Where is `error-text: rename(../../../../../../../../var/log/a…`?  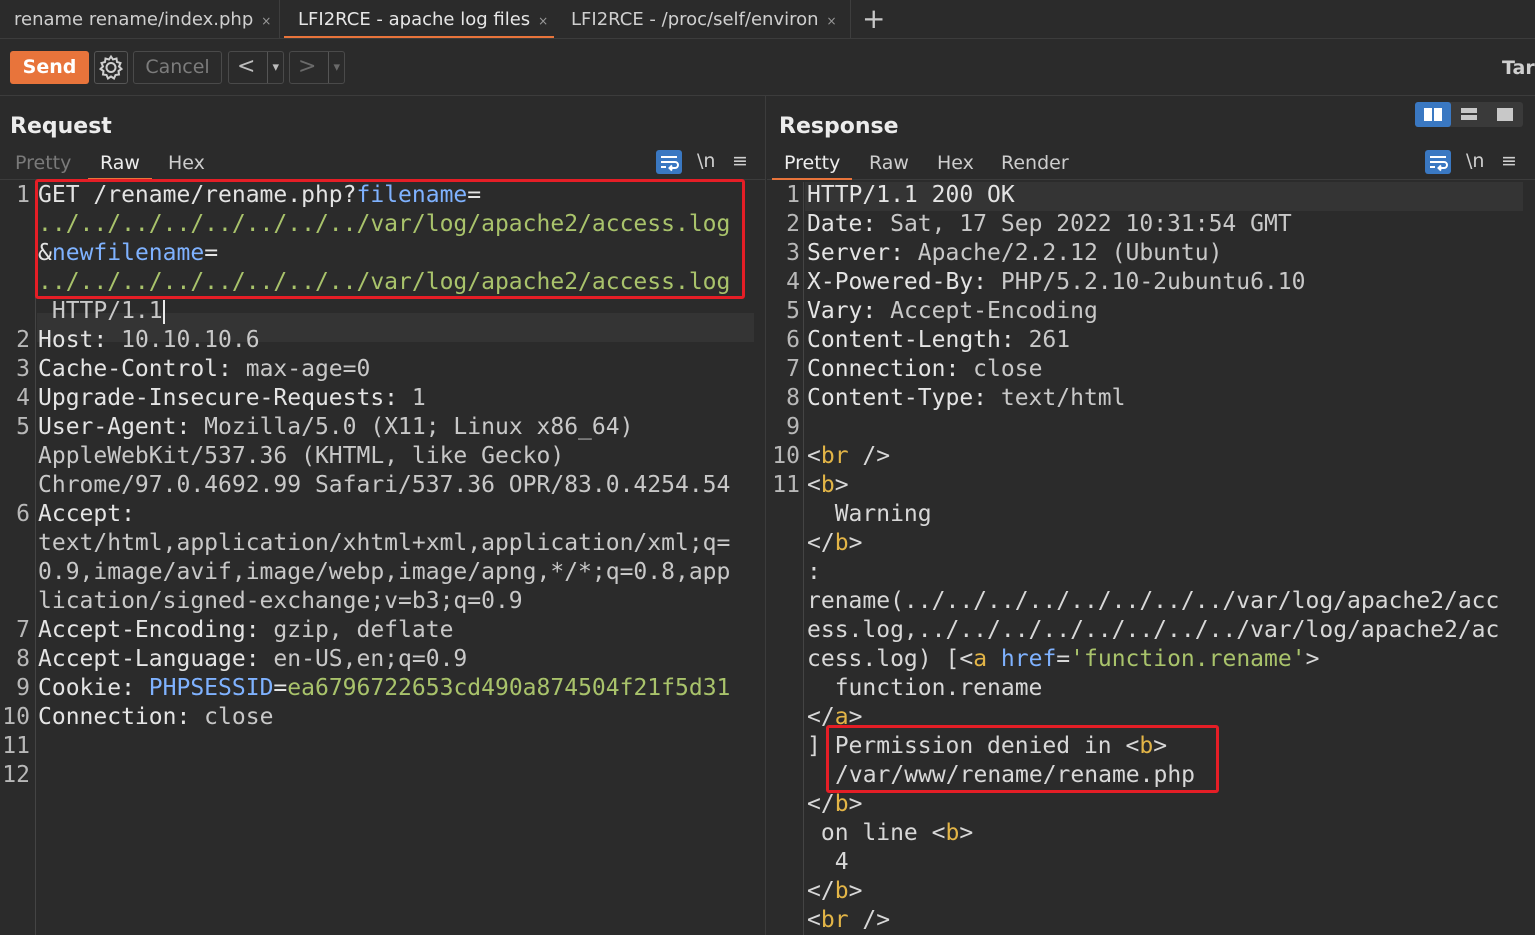
error-text: rename(../../../../../../../../var/log/a… is located at coordinates (1153, 601).